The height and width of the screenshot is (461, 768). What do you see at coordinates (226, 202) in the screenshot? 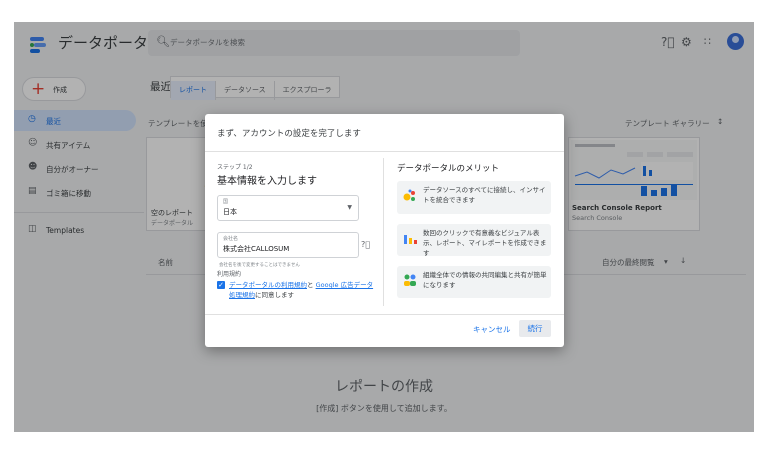
I see `country-label: 国` at bounding box center [226, 202].